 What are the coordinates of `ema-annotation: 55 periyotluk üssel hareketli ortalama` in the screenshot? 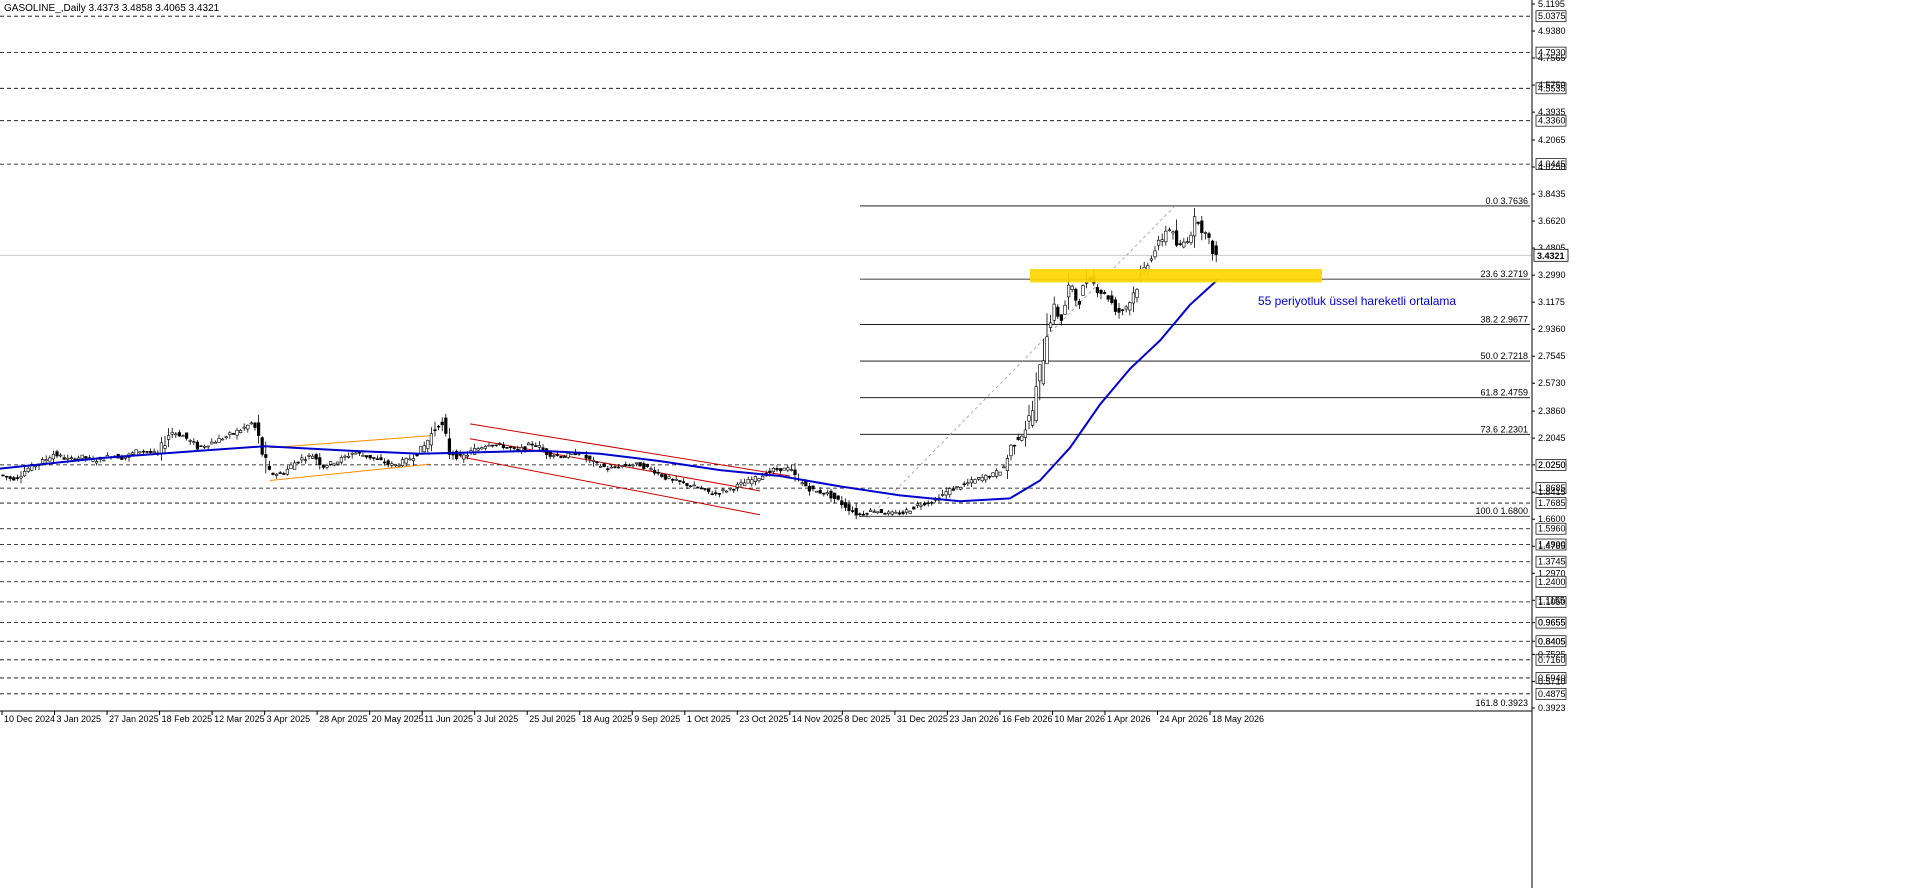 It's located at (1357, 301).